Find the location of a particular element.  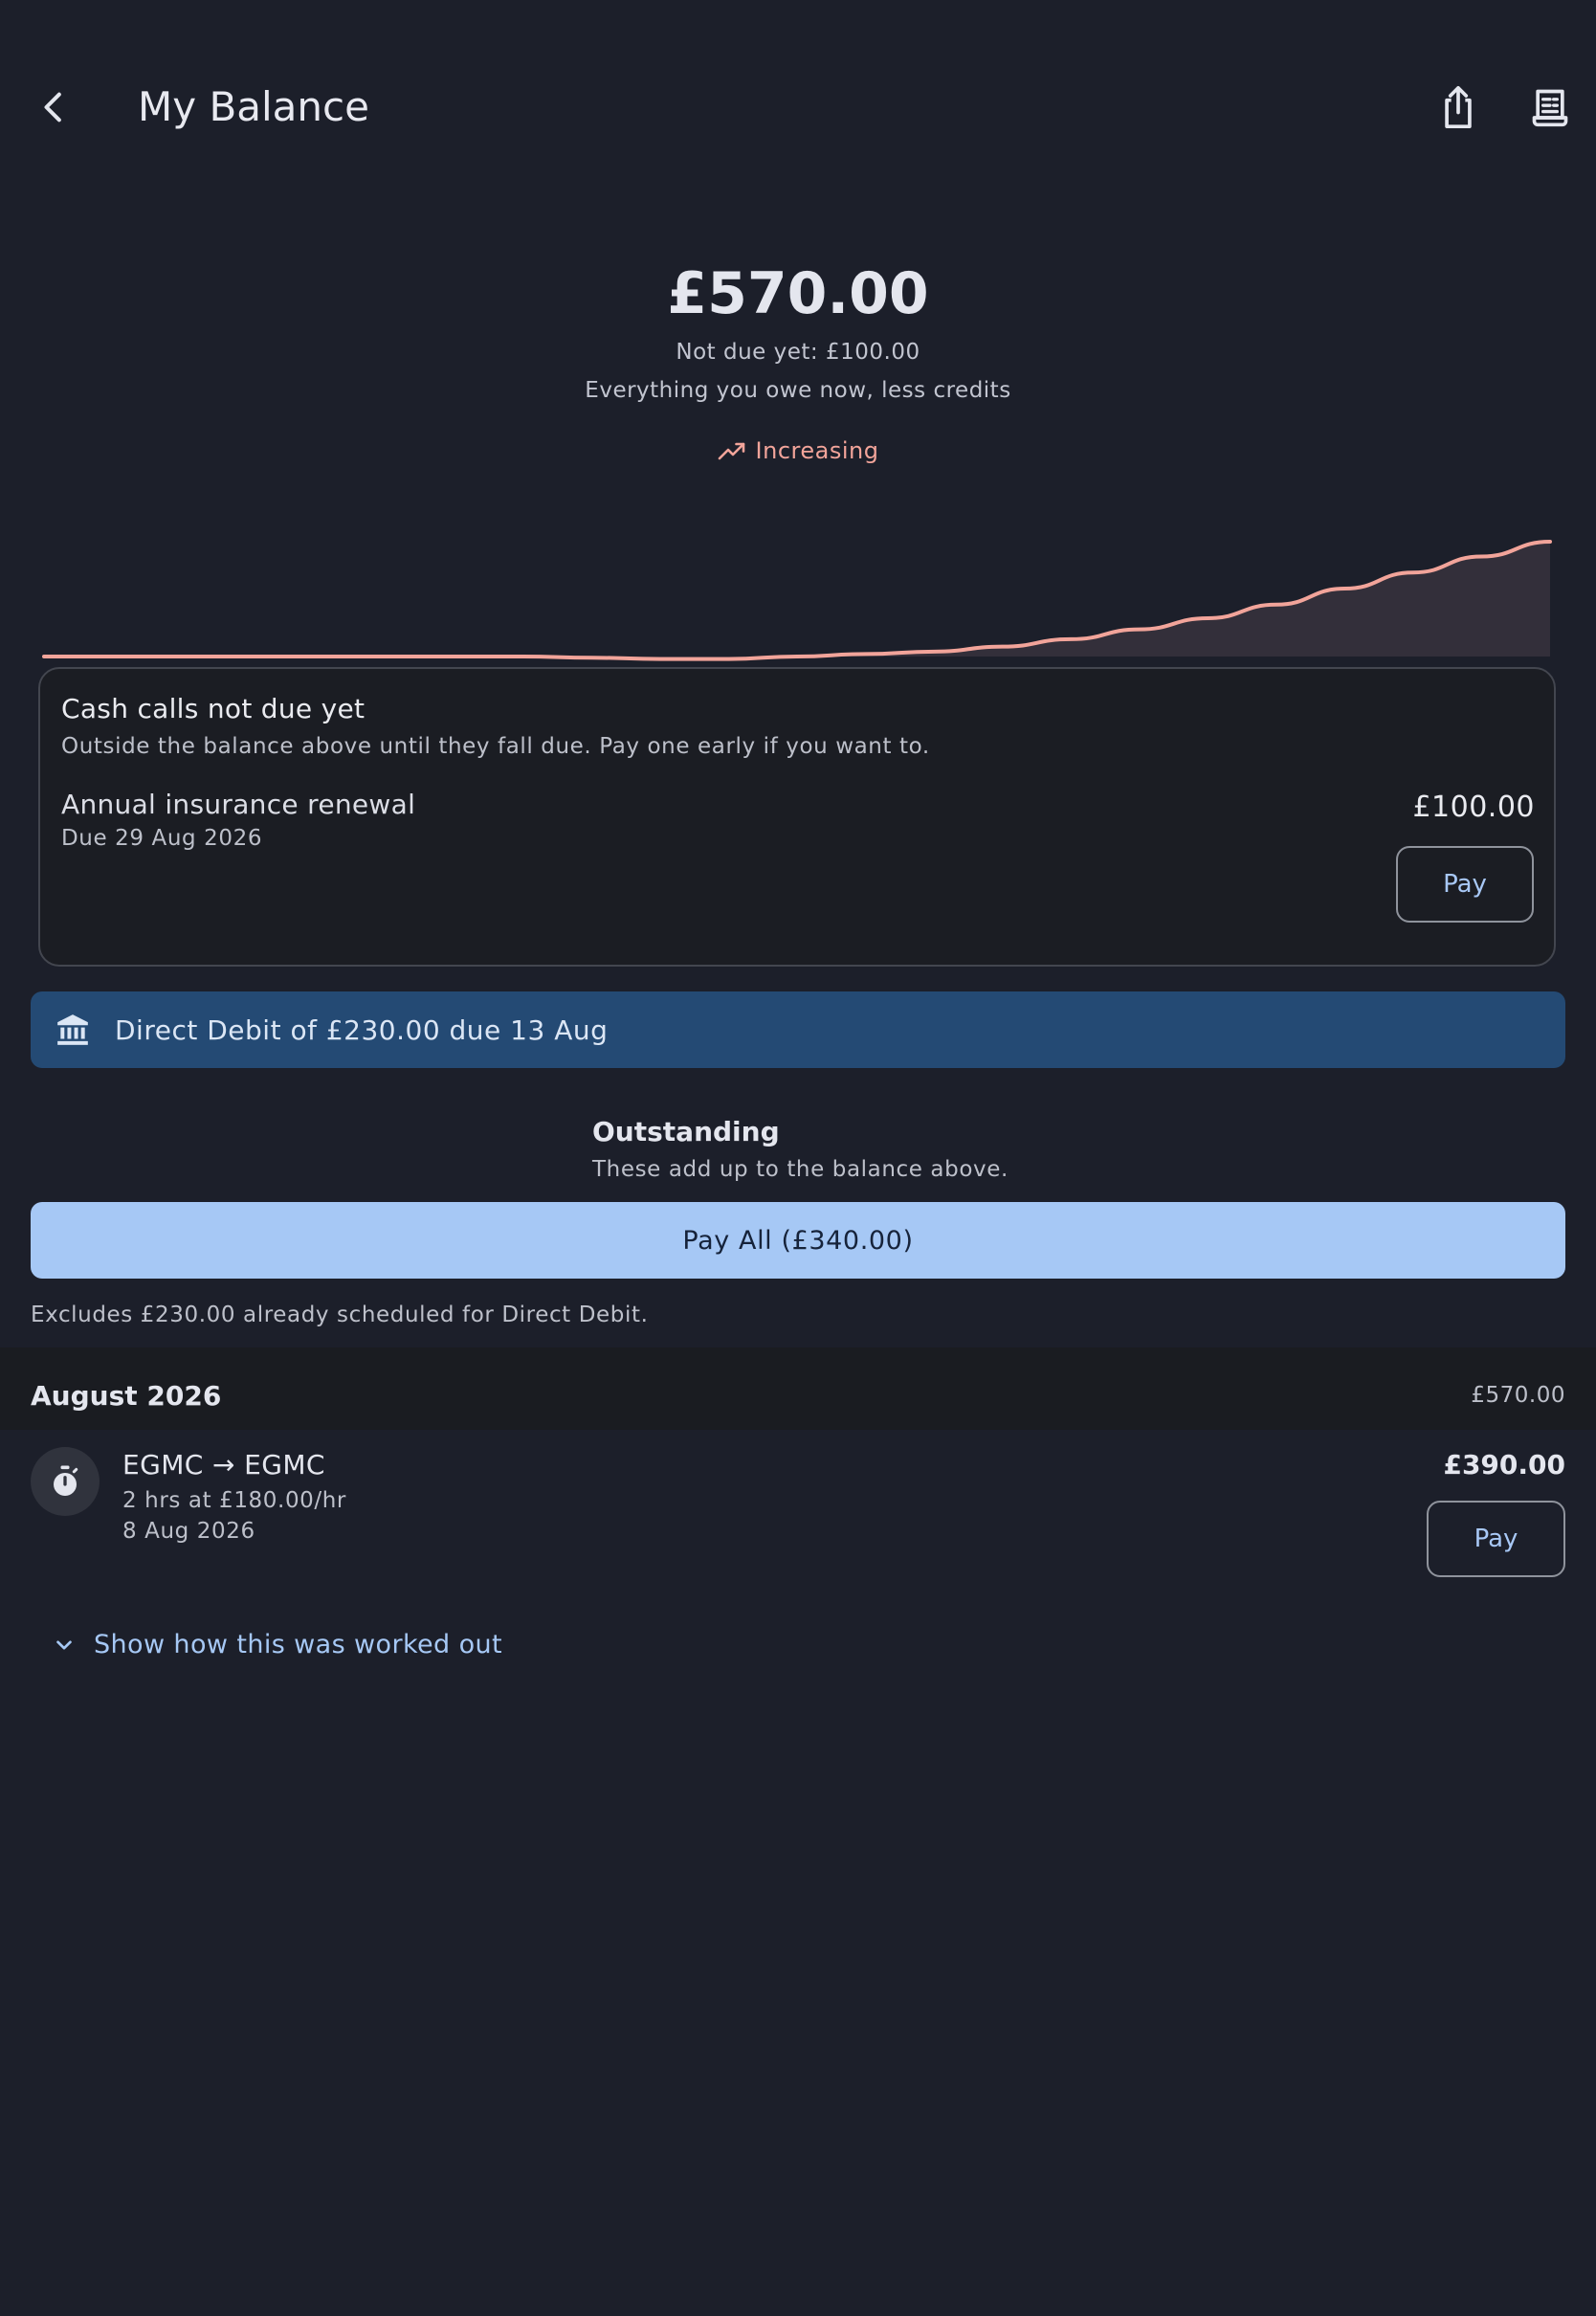

not-due-amount: Not due yet: £100.00 is located at coordinates (798, 352).